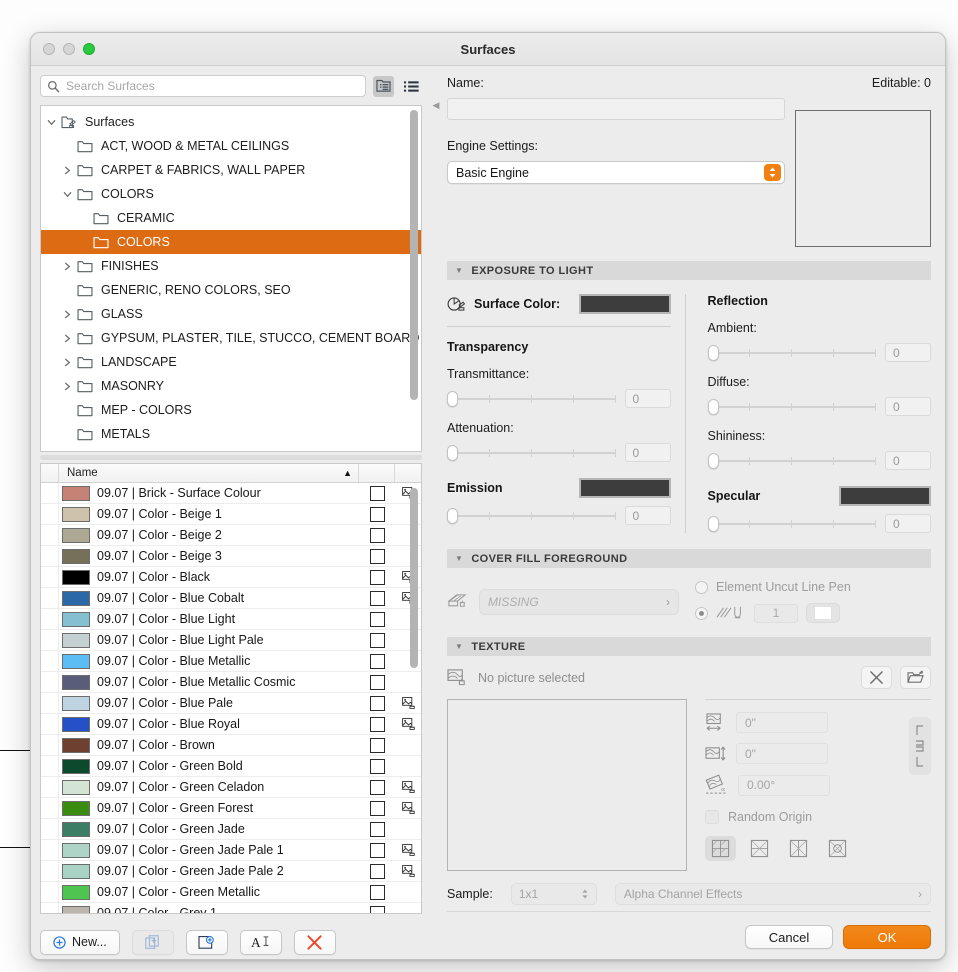 The image size is (958, 972). I want to click on splitter-collapse-icon: ◀, so click(436, 105).